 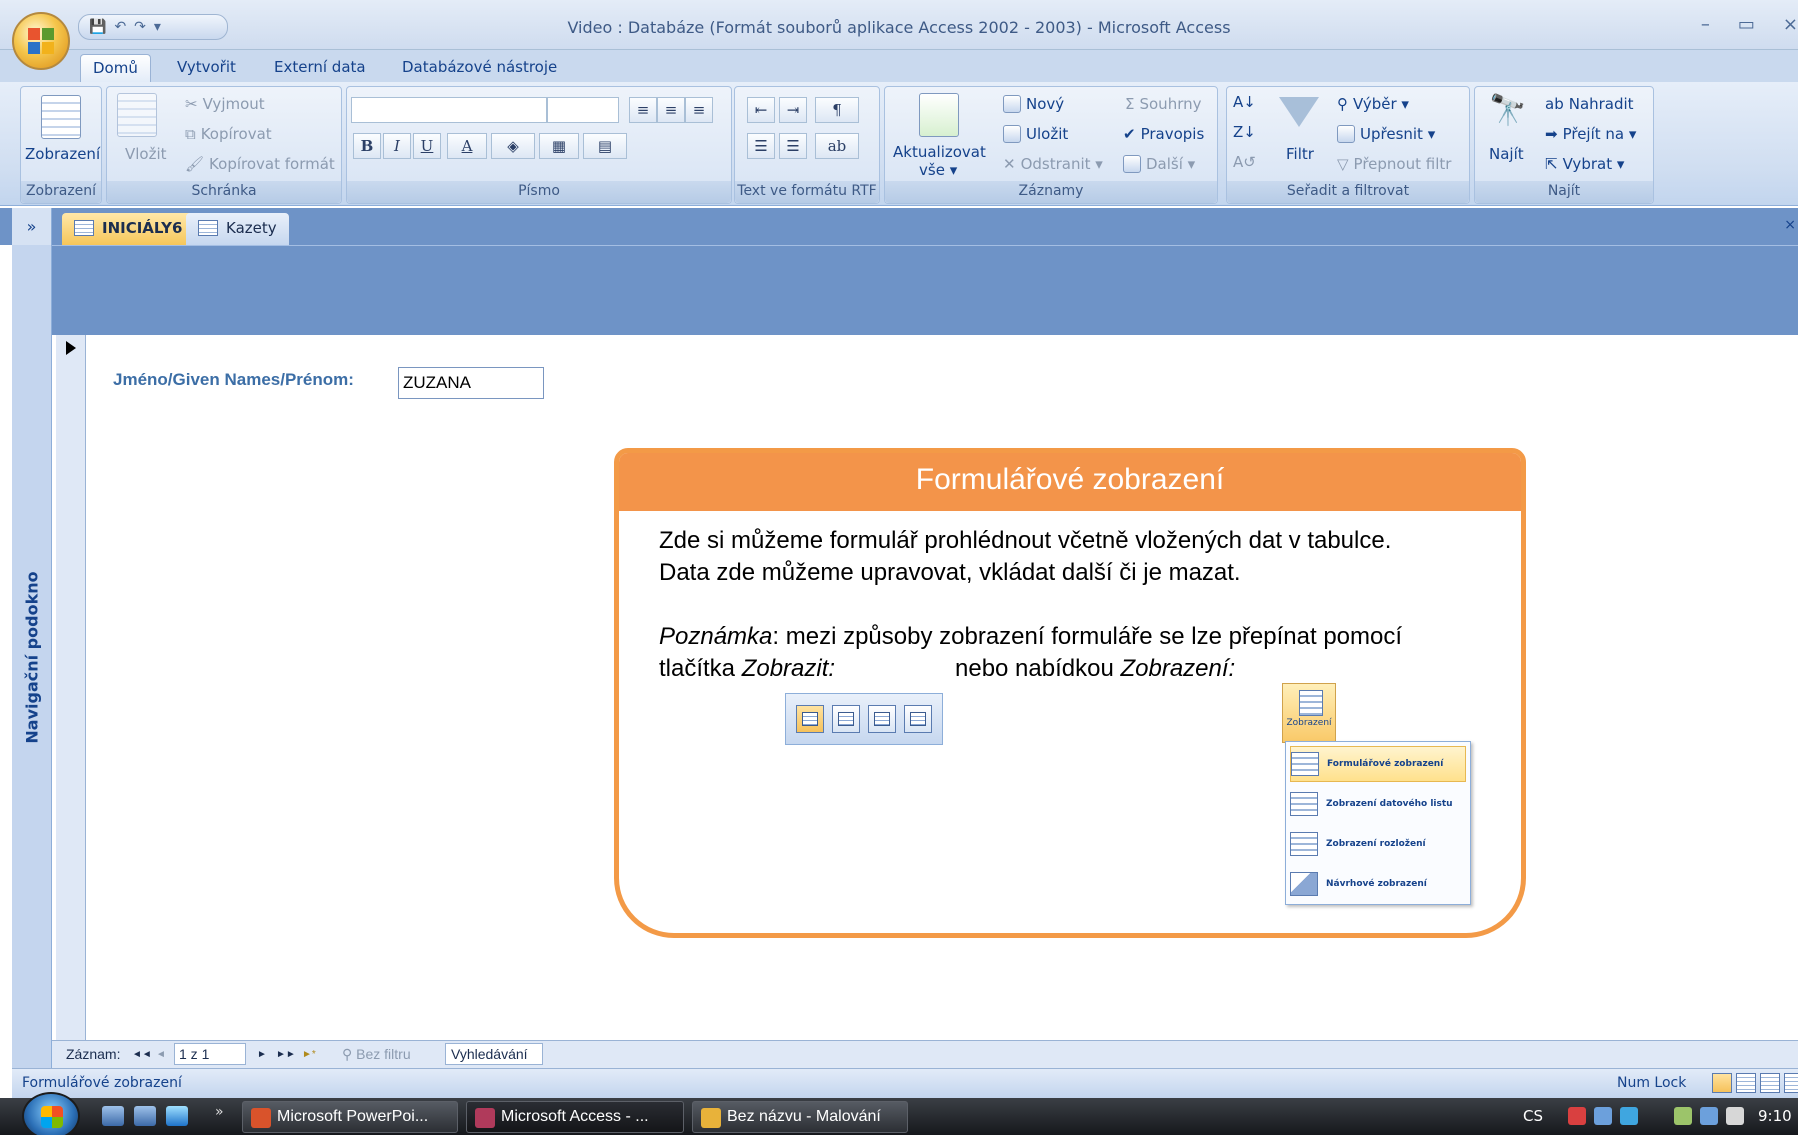 What do you see at coordinates (219, 1112) in the screenshot?
I see `quick-launch-more-button: »` at bounding box center [219, 1112].